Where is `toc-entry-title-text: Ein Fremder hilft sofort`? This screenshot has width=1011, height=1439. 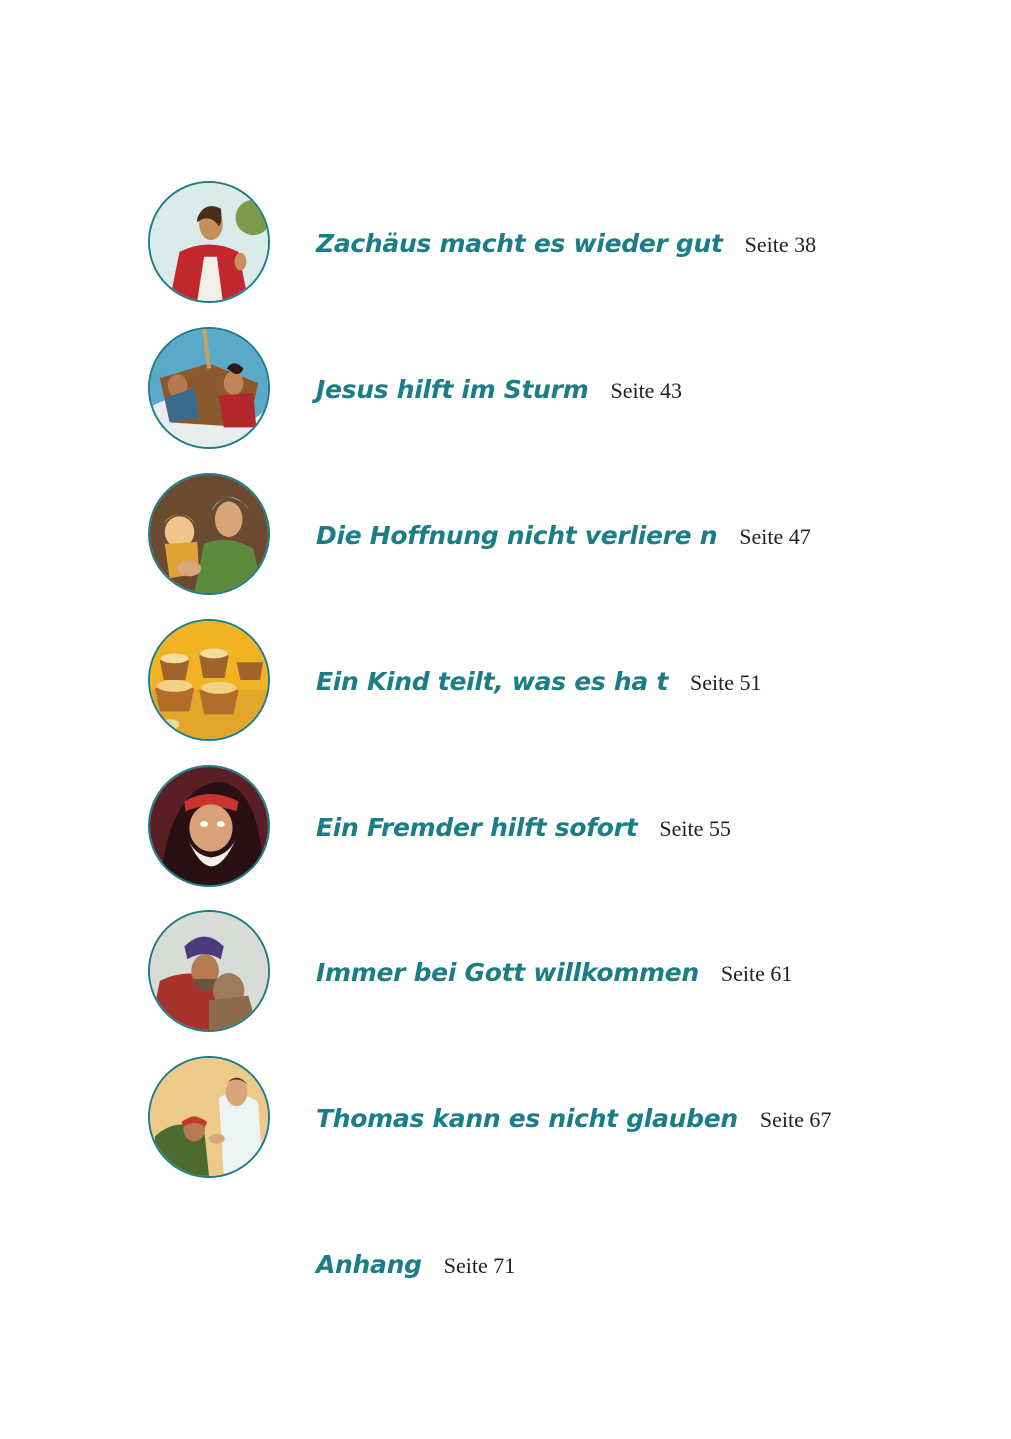
toc-entry-title-text: Ein Fremder hilft sofort is located at coordinates (477, 827).